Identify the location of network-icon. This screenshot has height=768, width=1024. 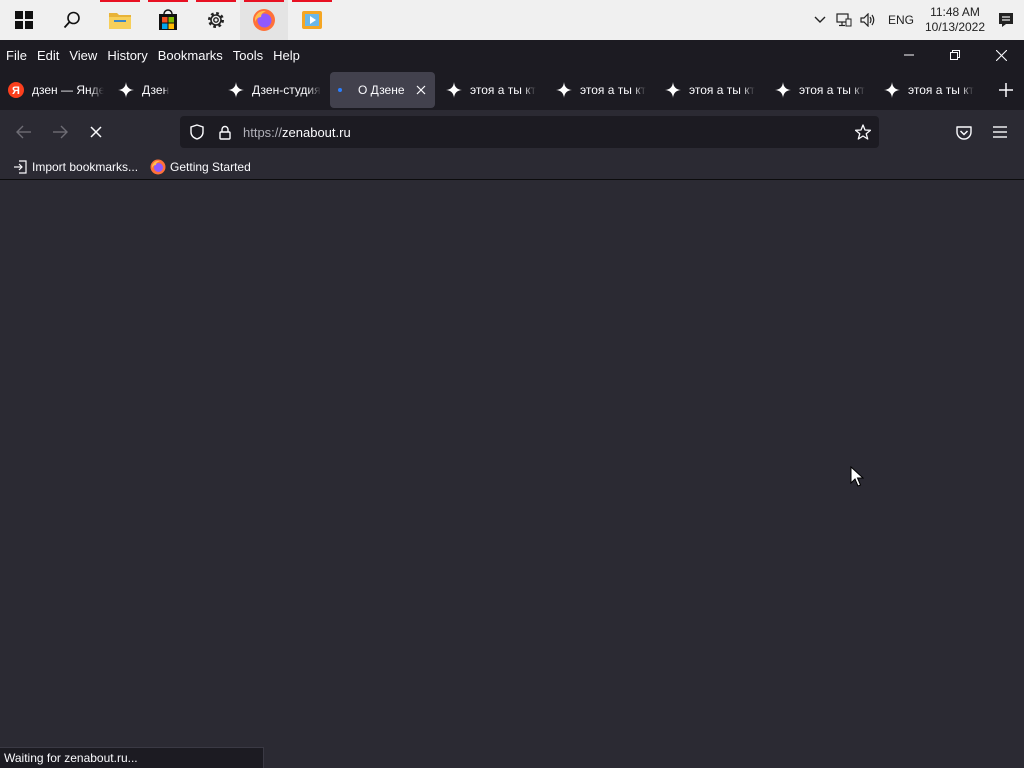
(844, 20).